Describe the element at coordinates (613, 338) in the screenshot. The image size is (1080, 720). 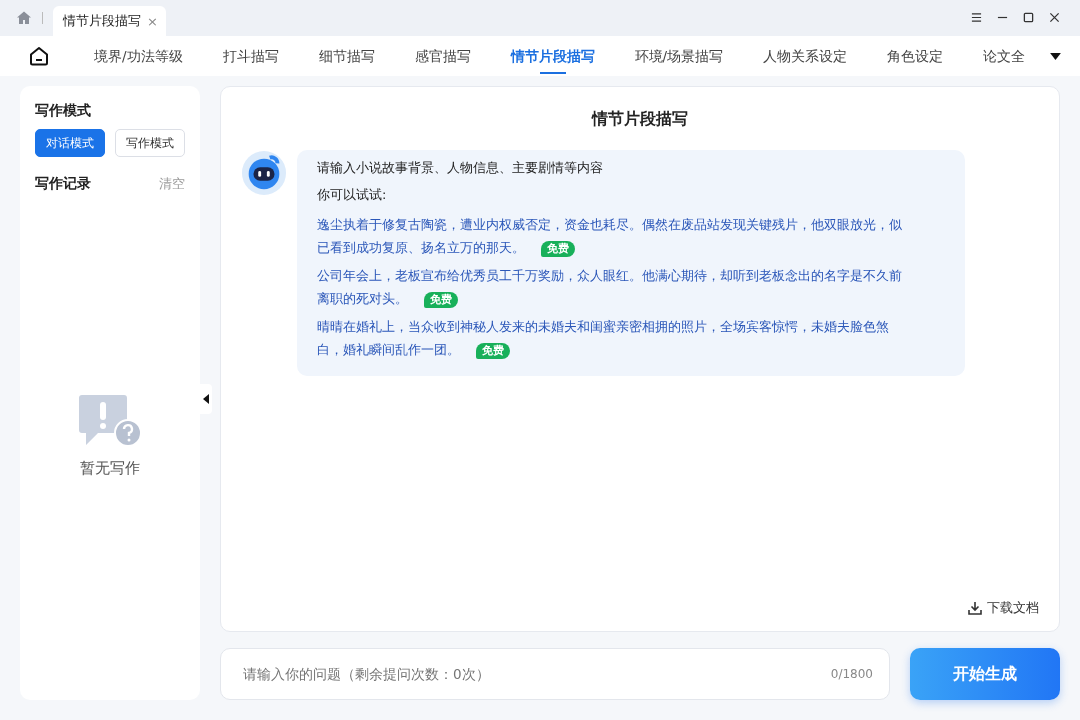
I see `suggestion-link: 晴晴在婚礼上，当众收到神秘人发来的未婚夫和闺蜜亲密相拥的照片，全场宾客惊愕，未婚夫脸色煞白，婚礼瞬间乱作一团。 免费` at that location.